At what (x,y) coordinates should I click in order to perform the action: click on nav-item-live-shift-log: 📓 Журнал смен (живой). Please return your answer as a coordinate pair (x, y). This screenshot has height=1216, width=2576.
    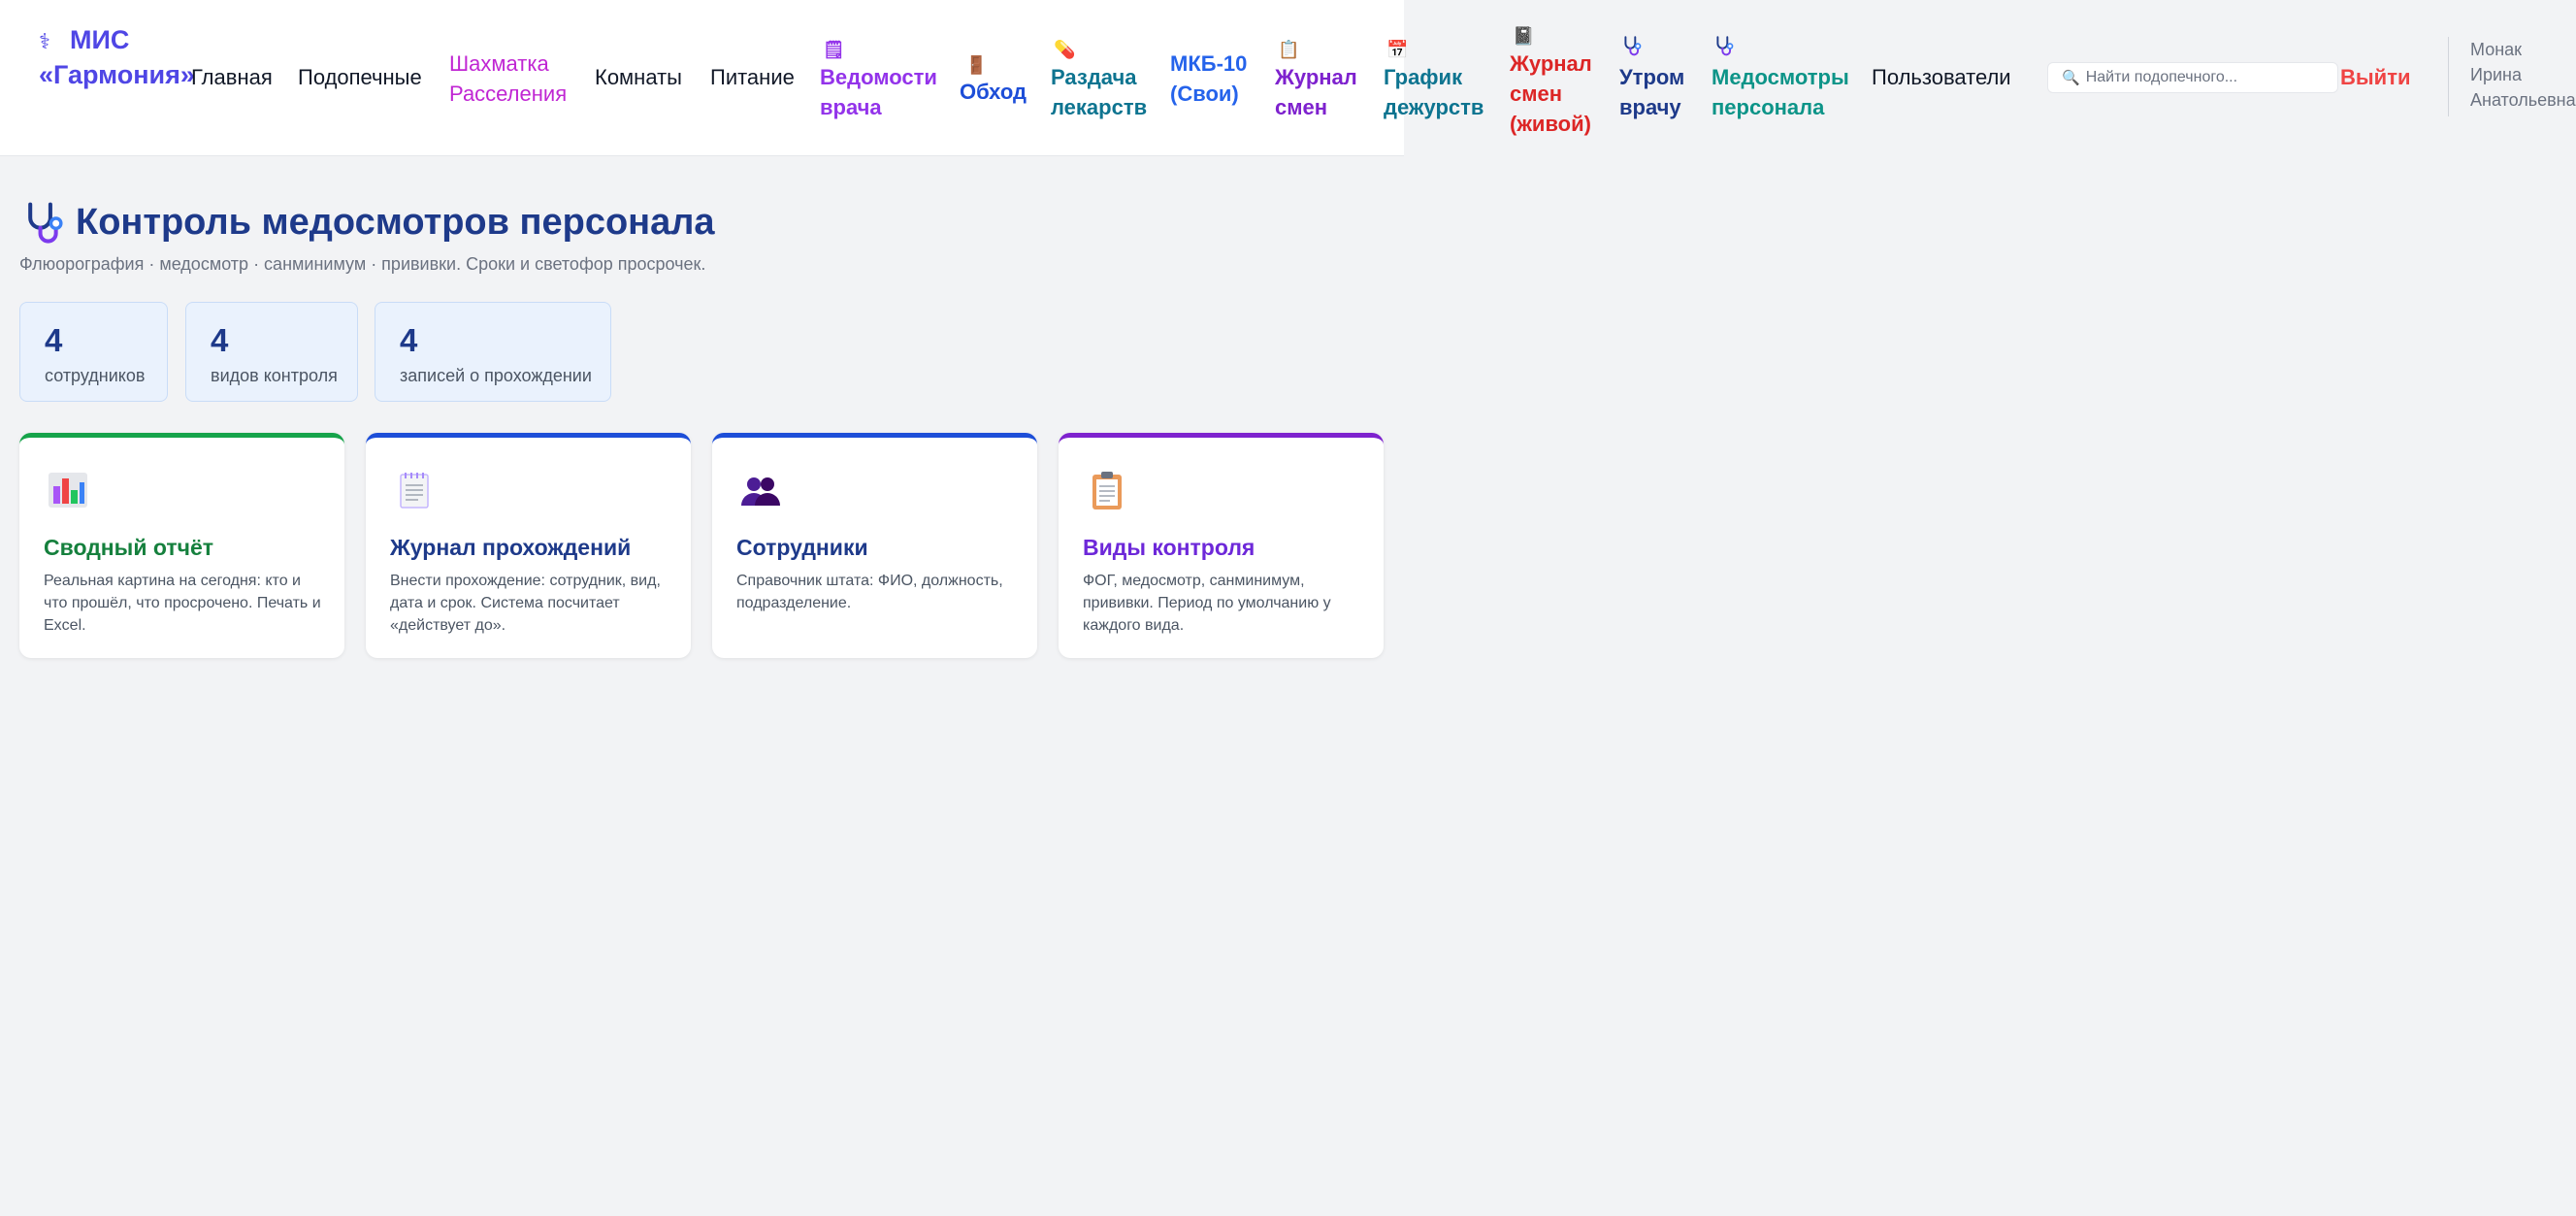
    Looking at the image, I should click on (1559, 82).